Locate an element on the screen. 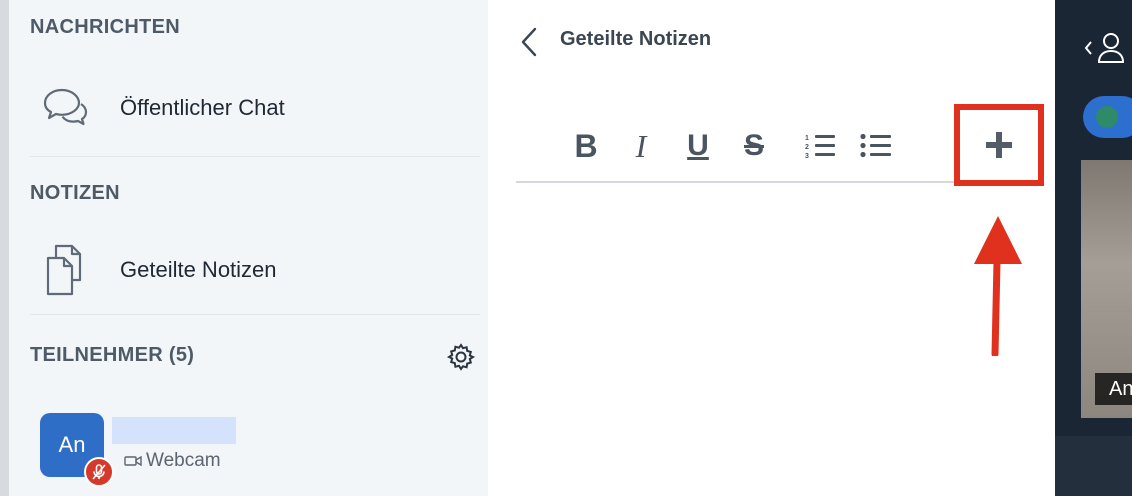  webcam-label: Webcam is located at coordinates (183, 460).